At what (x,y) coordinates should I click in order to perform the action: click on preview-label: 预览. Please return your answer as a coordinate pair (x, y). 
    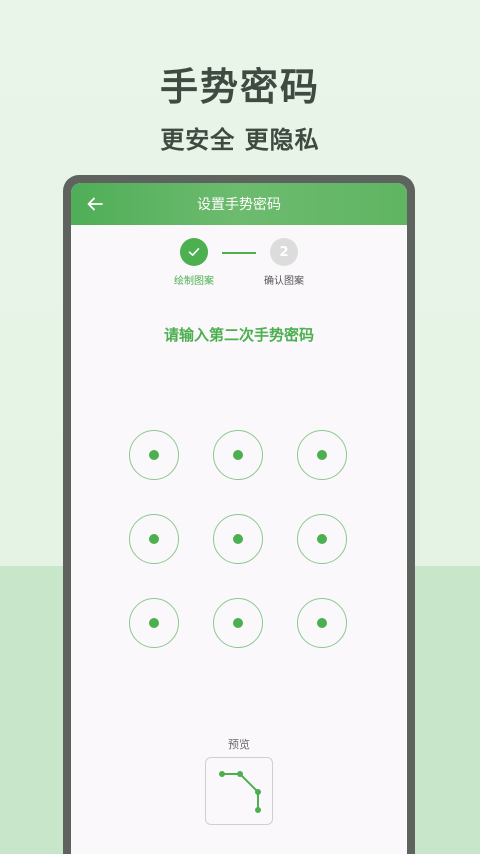
    Looking at the image, I should click on (239, 744).